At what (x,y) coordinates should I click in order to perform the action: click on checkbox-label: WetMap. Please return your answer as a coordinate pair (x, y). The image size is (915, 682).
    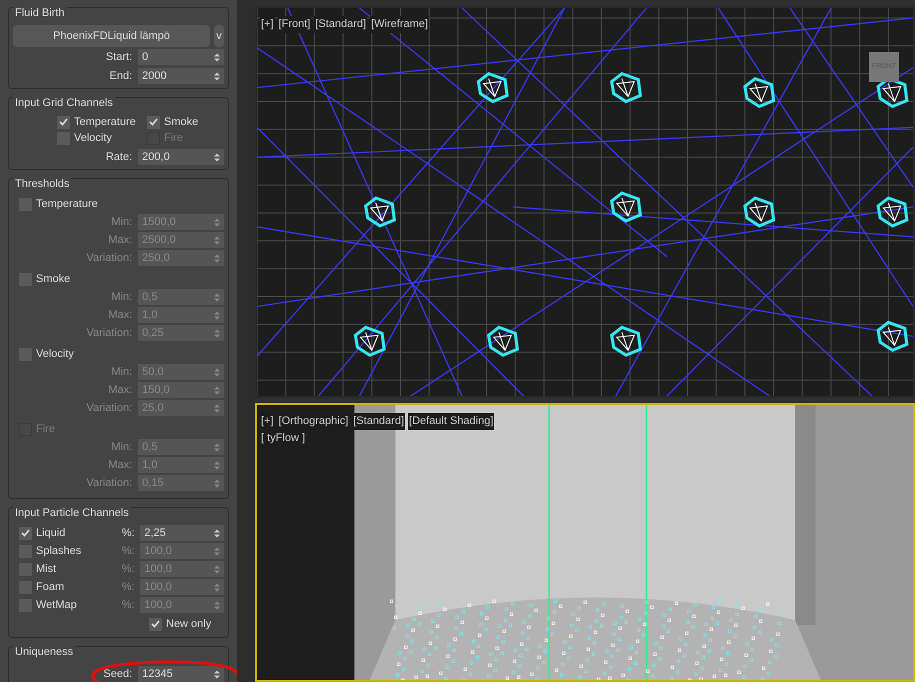
    Looking at the image, I should click on (56, 605).